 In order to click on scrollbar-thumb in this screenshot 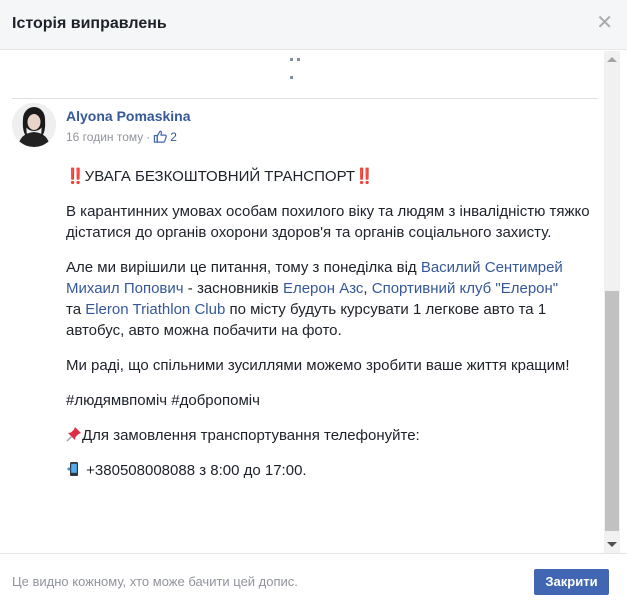, I will do `click(612, 411)`.